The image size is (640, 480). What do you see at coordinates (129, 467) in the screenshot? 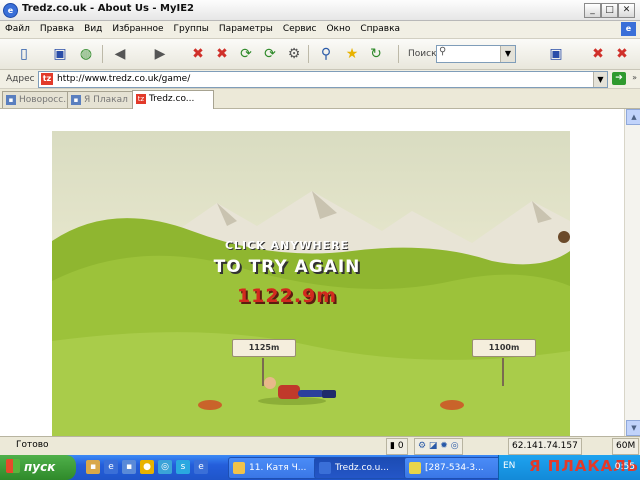
I see `quicklaunch-desktop-icon: ▪` at bounding box center [129, 467].